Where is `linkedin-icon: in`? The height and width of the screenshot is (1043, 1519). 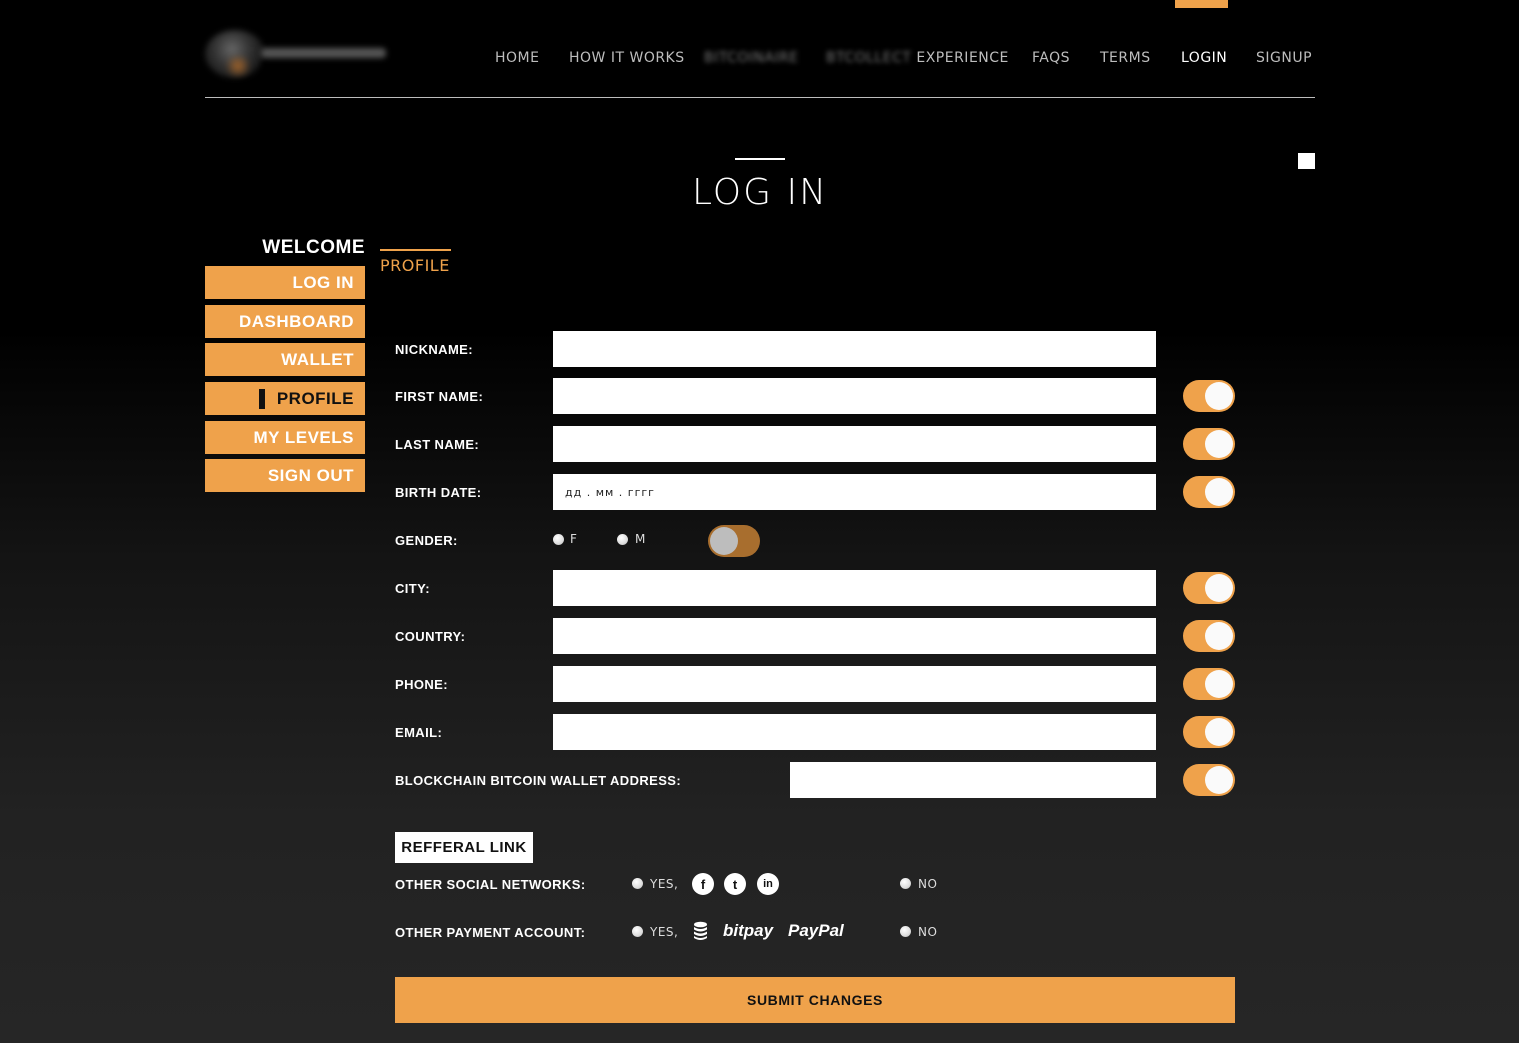 linkedin-icon: in is located at coordinates (768, 884).